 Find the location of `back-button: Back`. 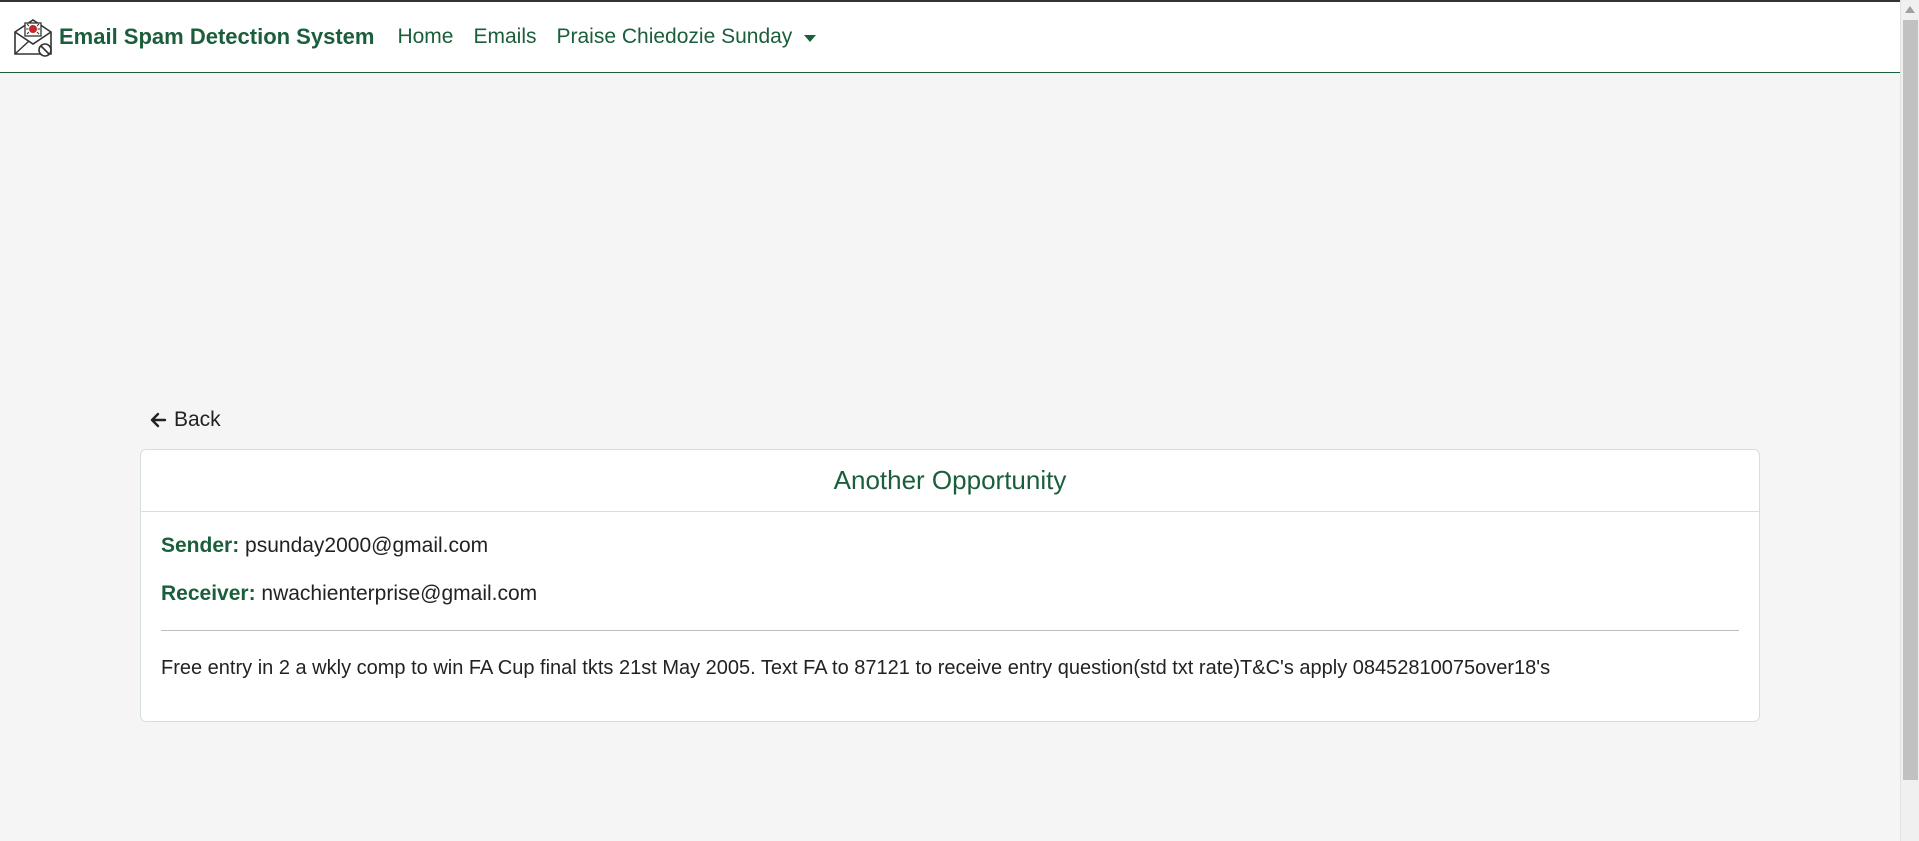

back-button: Back is located at coordinates (184, 420).